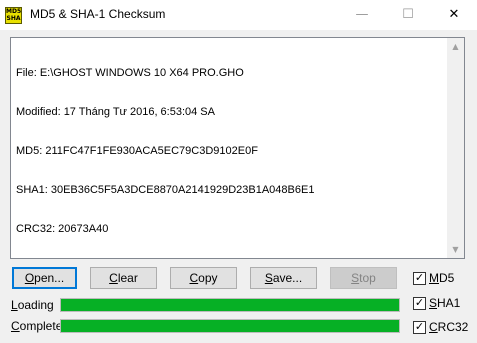  Describe the element at coordinates (363, 278) in the screenshot. I see `stop-button: Stop` at that location.